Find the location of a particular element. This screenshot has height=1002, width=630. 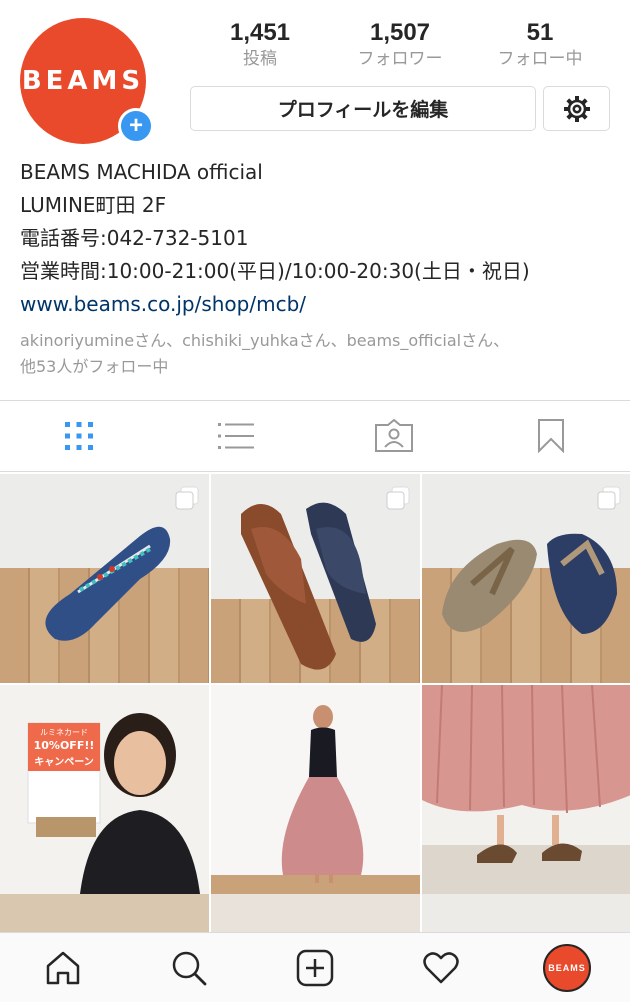

tab-tagged is located at coordinates (394, 436).